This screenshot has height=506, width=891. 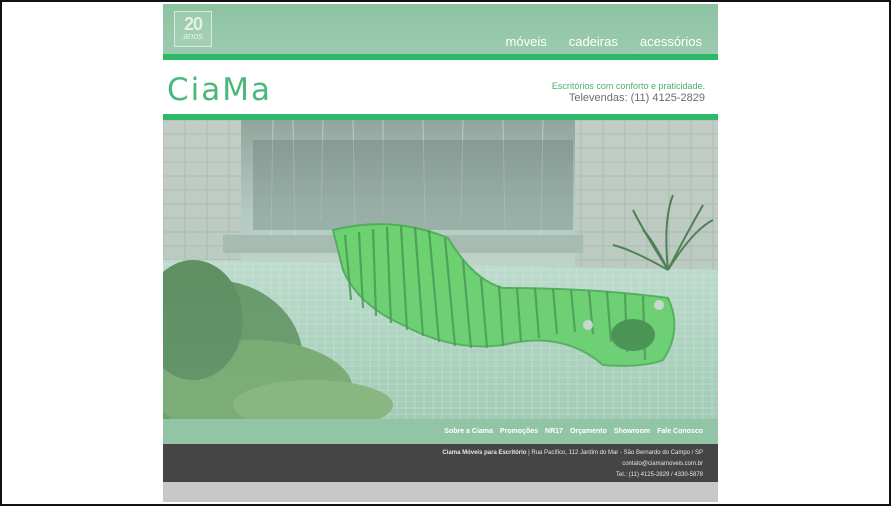 I want to click on company-name: Ciama Móveis para Escritório, so click(x=484, y=453).